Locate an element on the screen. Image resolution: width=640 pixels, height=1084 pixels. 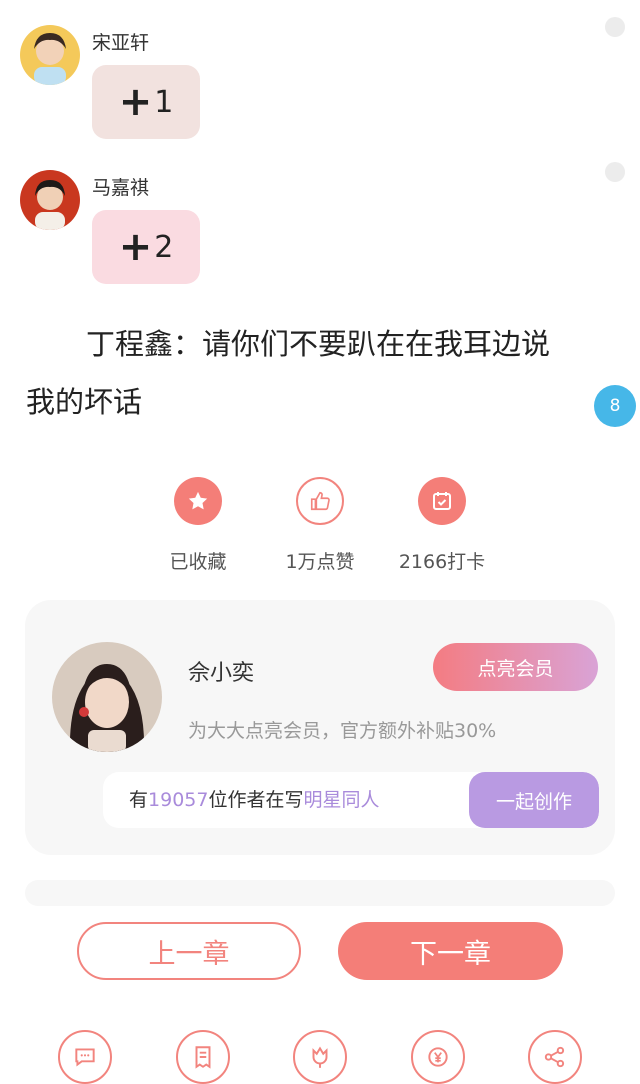
author-count: 19057 is located at coordinates (178, 800).